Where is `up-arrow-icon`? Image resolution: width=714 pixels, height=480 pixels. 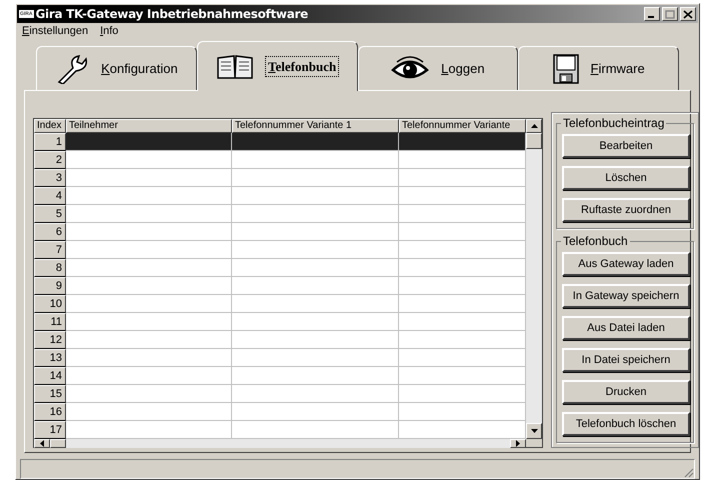
up-arrow-icon is located at coordinates (534, 126).